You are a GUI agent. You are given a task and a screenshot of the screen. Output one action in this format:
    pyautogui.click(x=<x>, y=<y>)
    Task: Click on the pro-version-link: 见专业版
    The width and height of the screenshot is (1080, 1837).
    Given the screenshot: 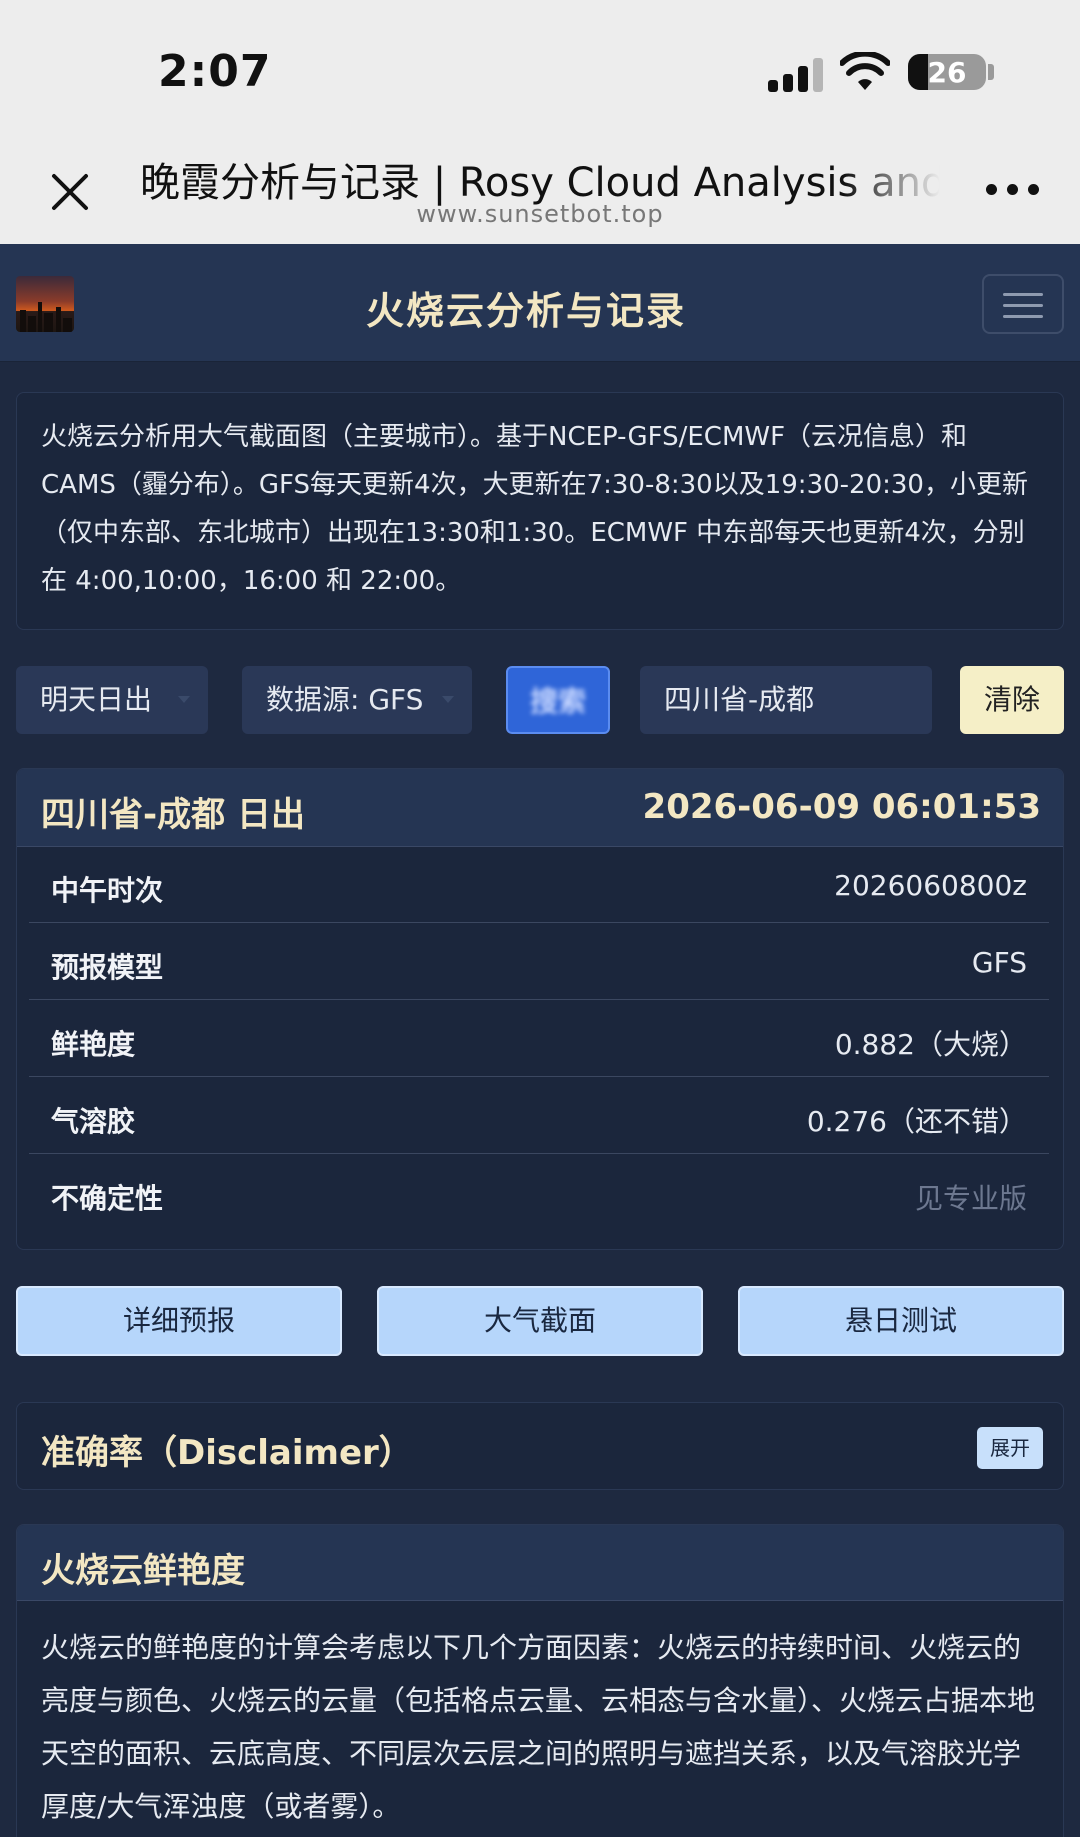 What is the action you would take?
    pyautogui.click(x=971, y=1197)
    